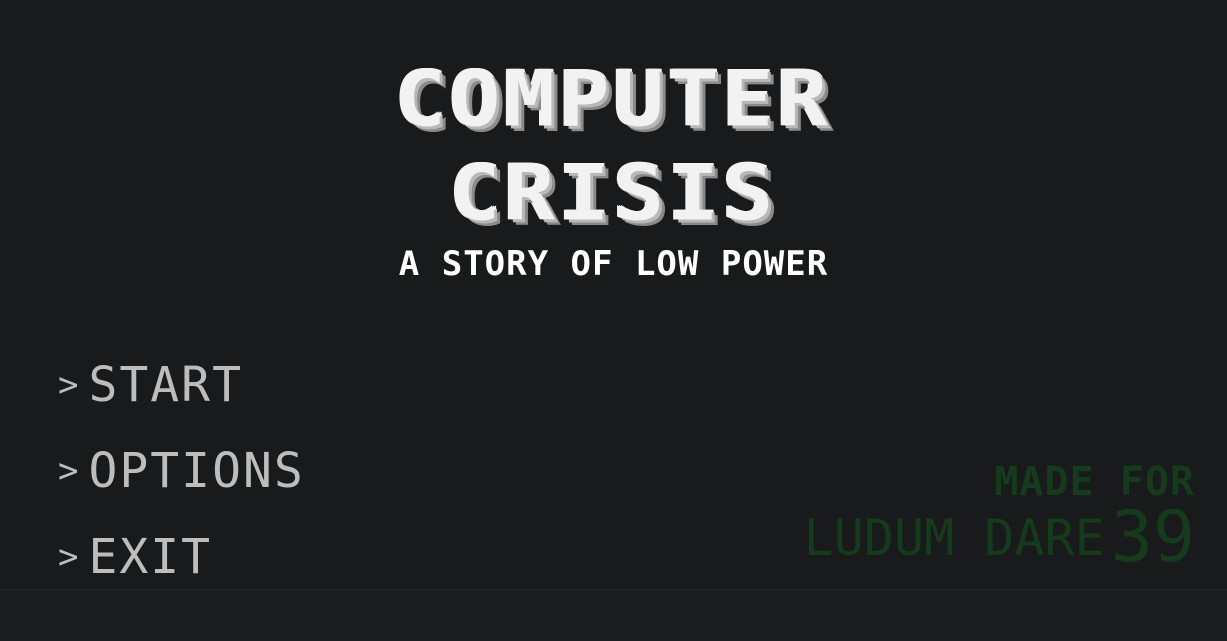 This screenshot has width=1227, height=641. What do you see at coordinates (613, 99) in the screenshot?
I see `title-line-1: COMPUTER` at bounding box center [613, 99].